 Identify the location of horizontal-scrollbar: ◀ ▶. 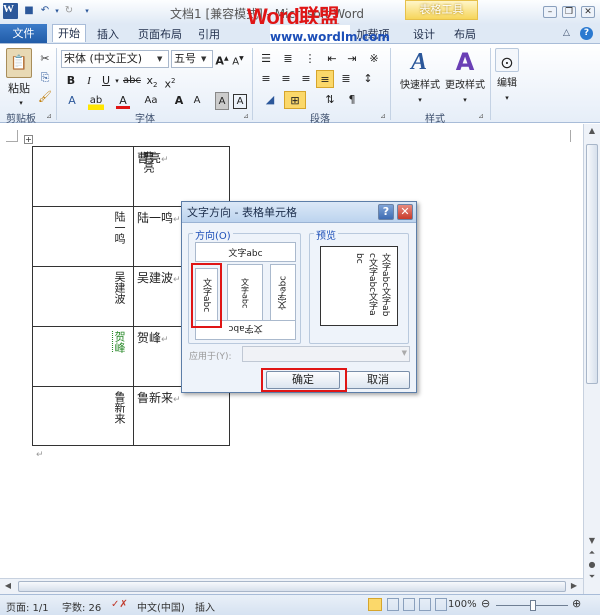
(291, 586).